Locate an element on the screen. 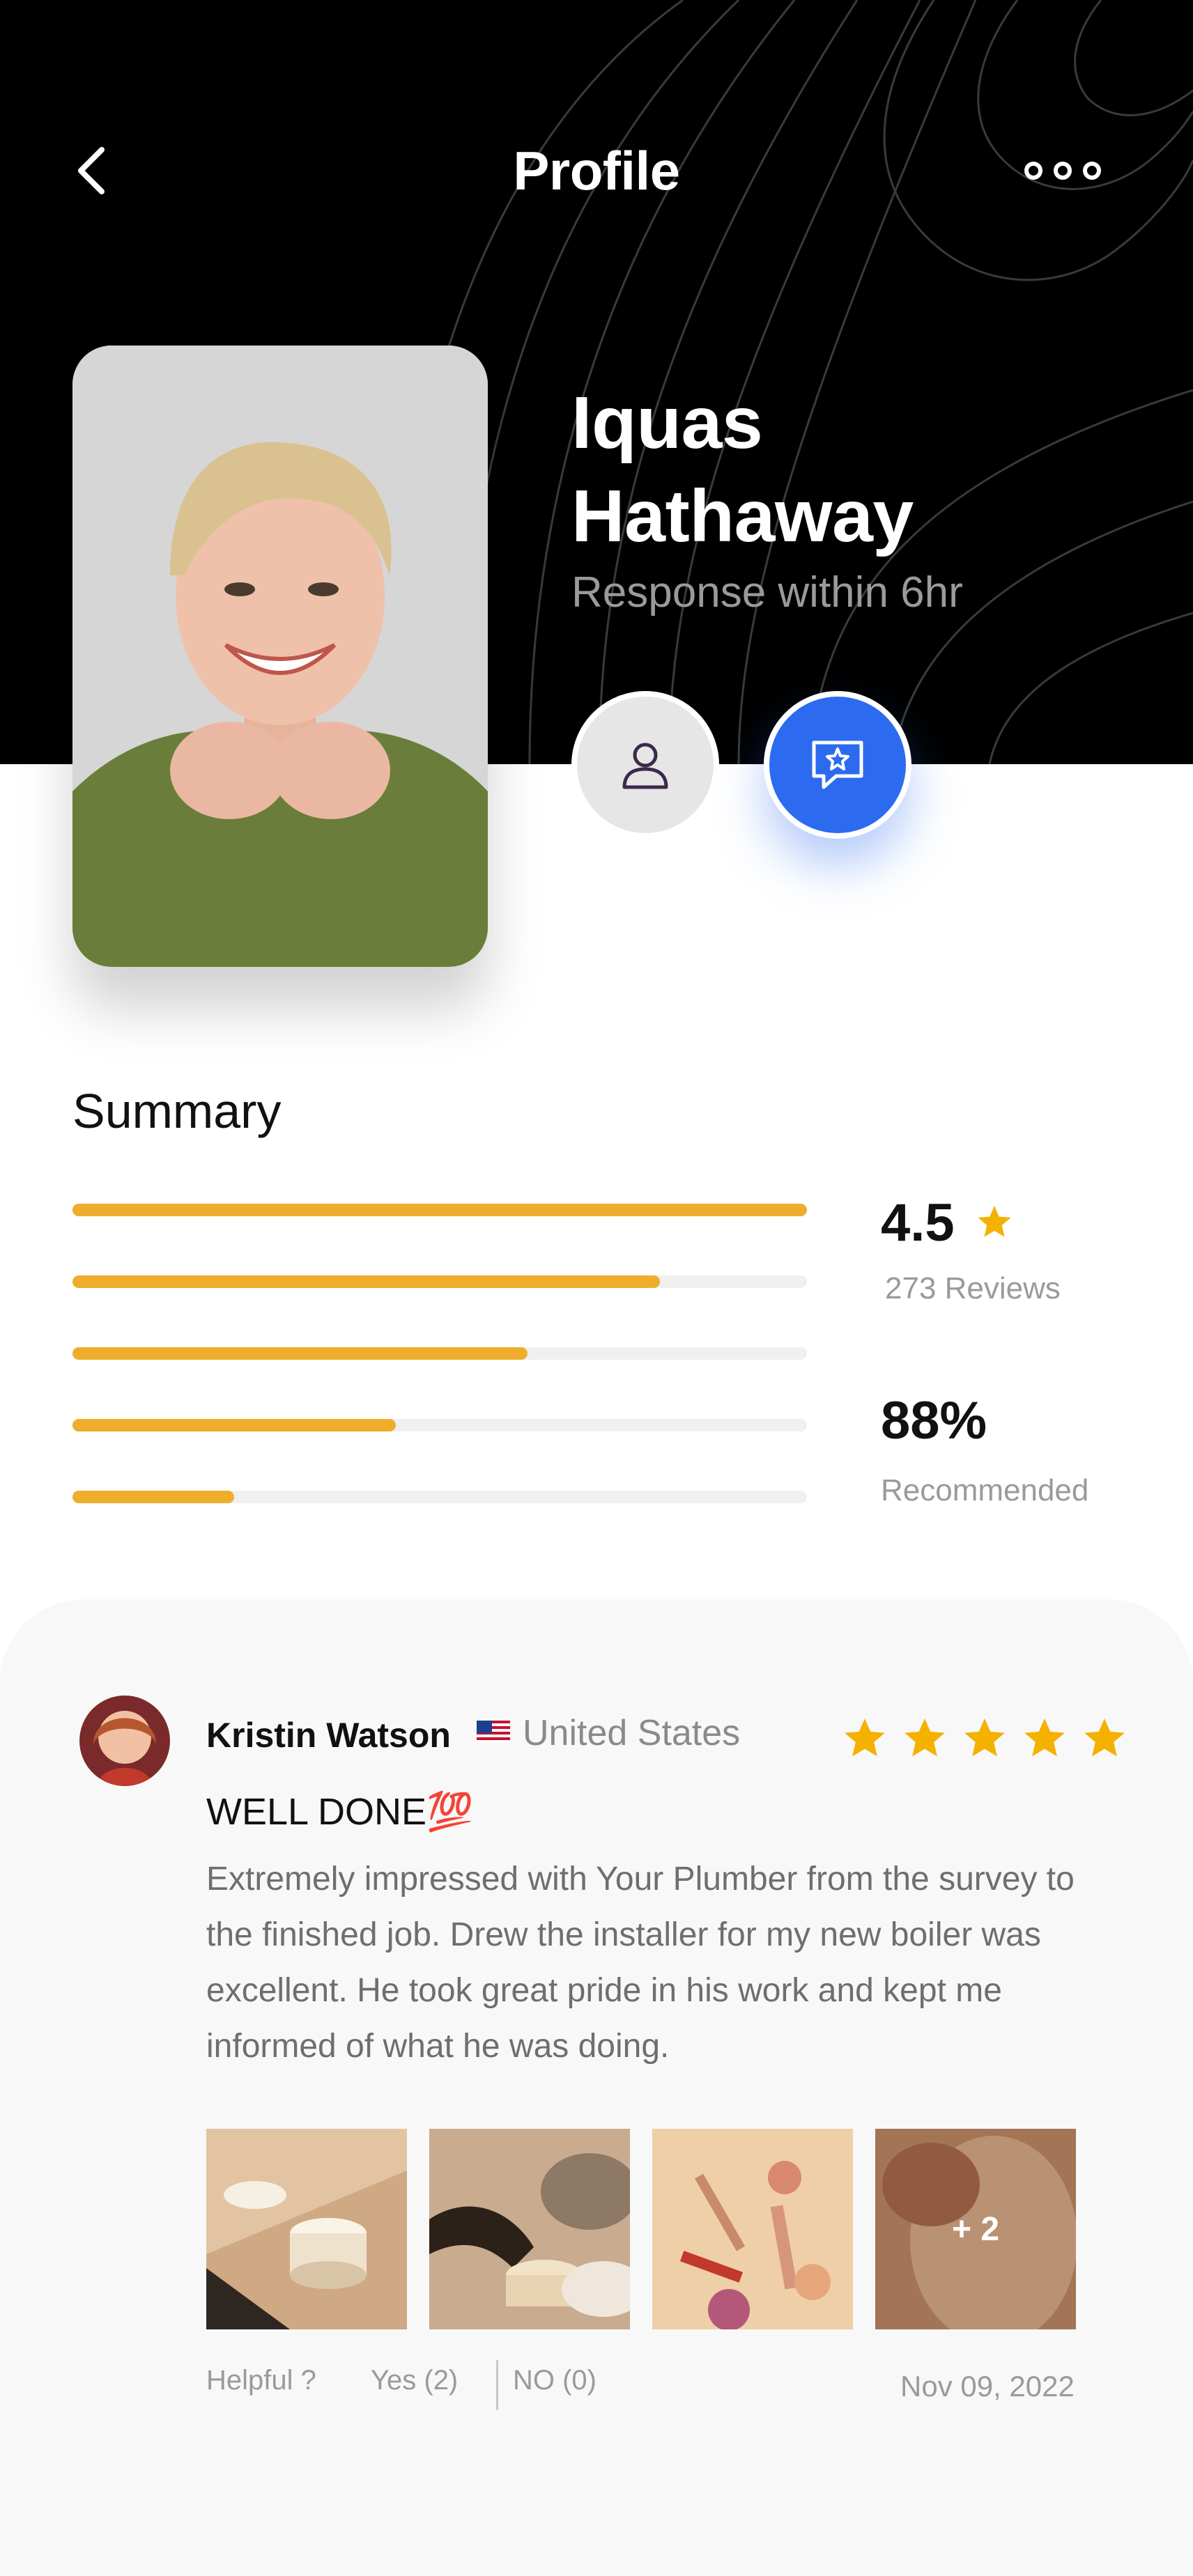  reviewer-name: Kristin Watson is located at coordinates (328, 1735).